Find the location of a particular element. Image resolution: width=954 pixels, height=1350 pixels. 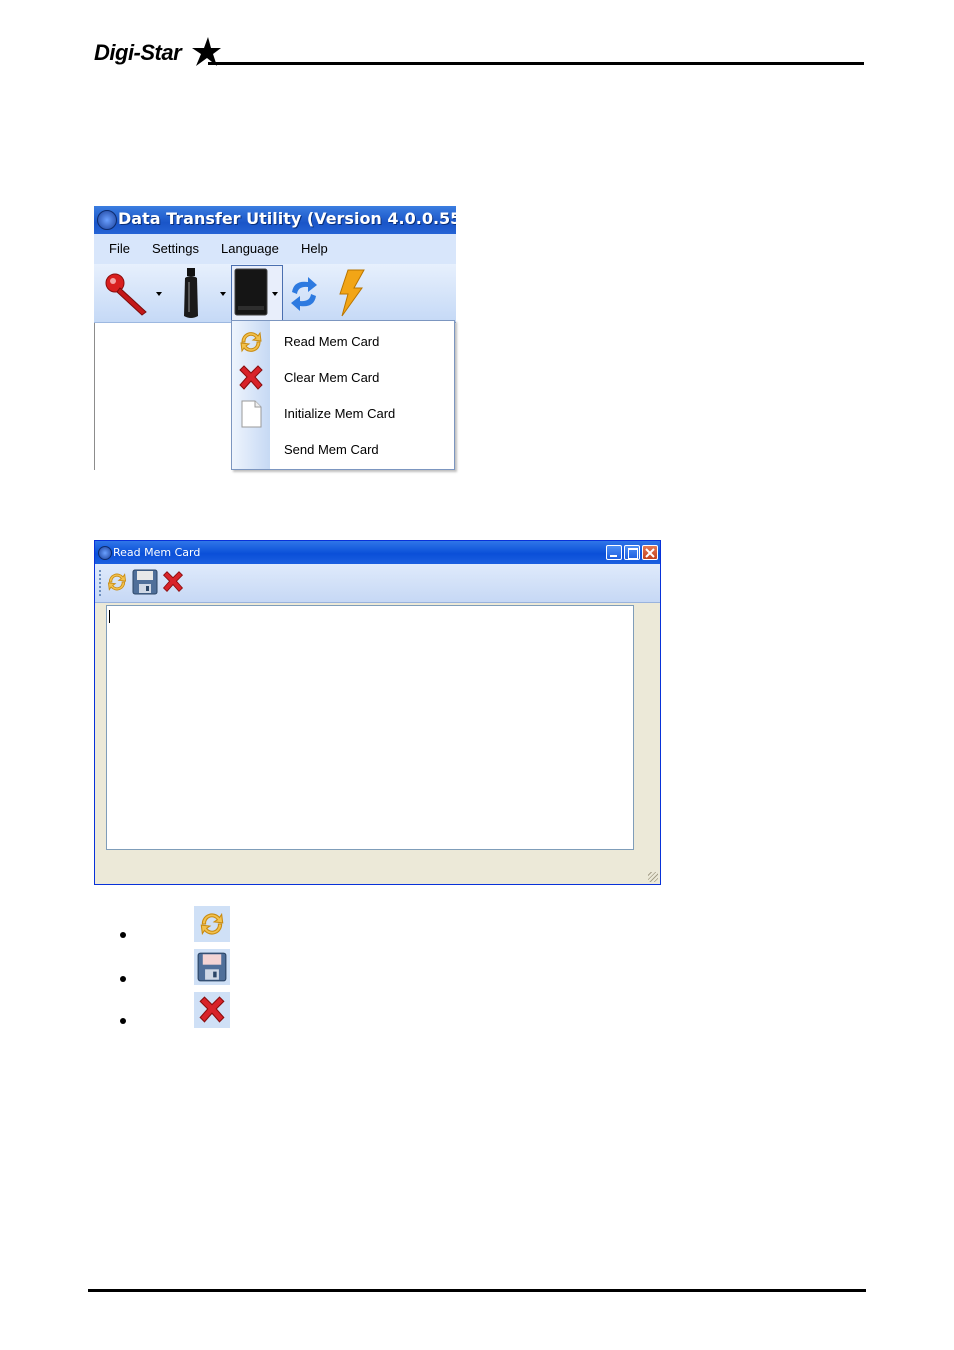

memory-card-icon is located at coordinates (251, 292).